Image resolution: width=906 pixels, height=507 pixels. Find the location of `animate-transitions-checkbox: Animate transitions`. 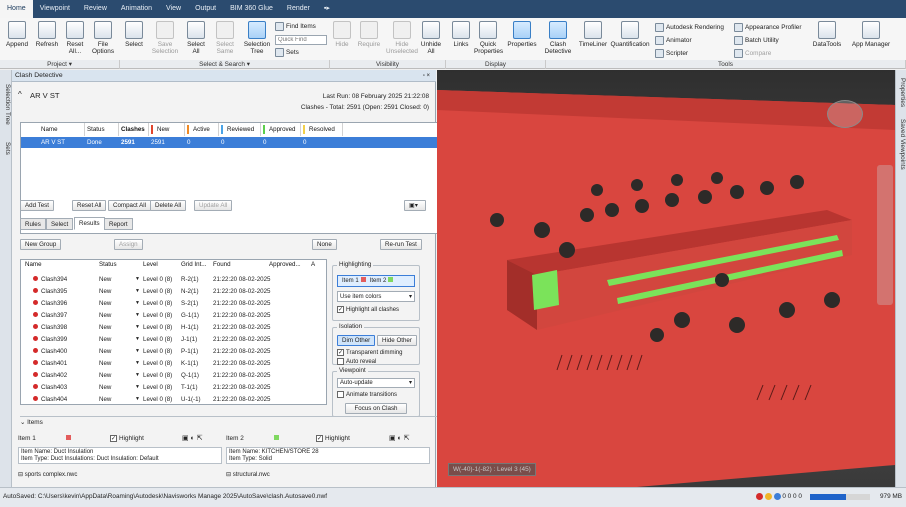

animate-transitions-checkbox: Animate transitions is located at coordinates (367, 394).